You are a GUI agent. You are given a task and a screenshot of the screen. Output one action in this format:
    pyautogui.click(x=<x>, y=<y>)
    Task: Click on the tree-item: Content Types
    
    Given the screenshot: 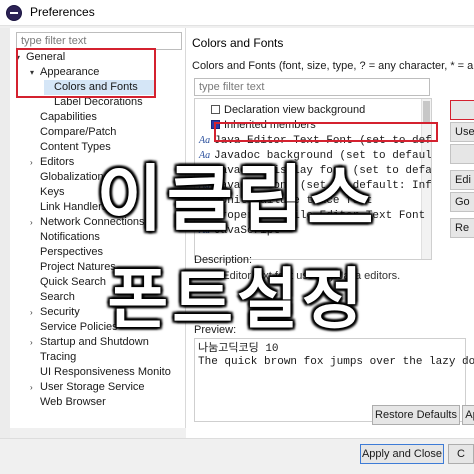 What is the action you would take?
    pyautogui.click(x=70, y=147)
    